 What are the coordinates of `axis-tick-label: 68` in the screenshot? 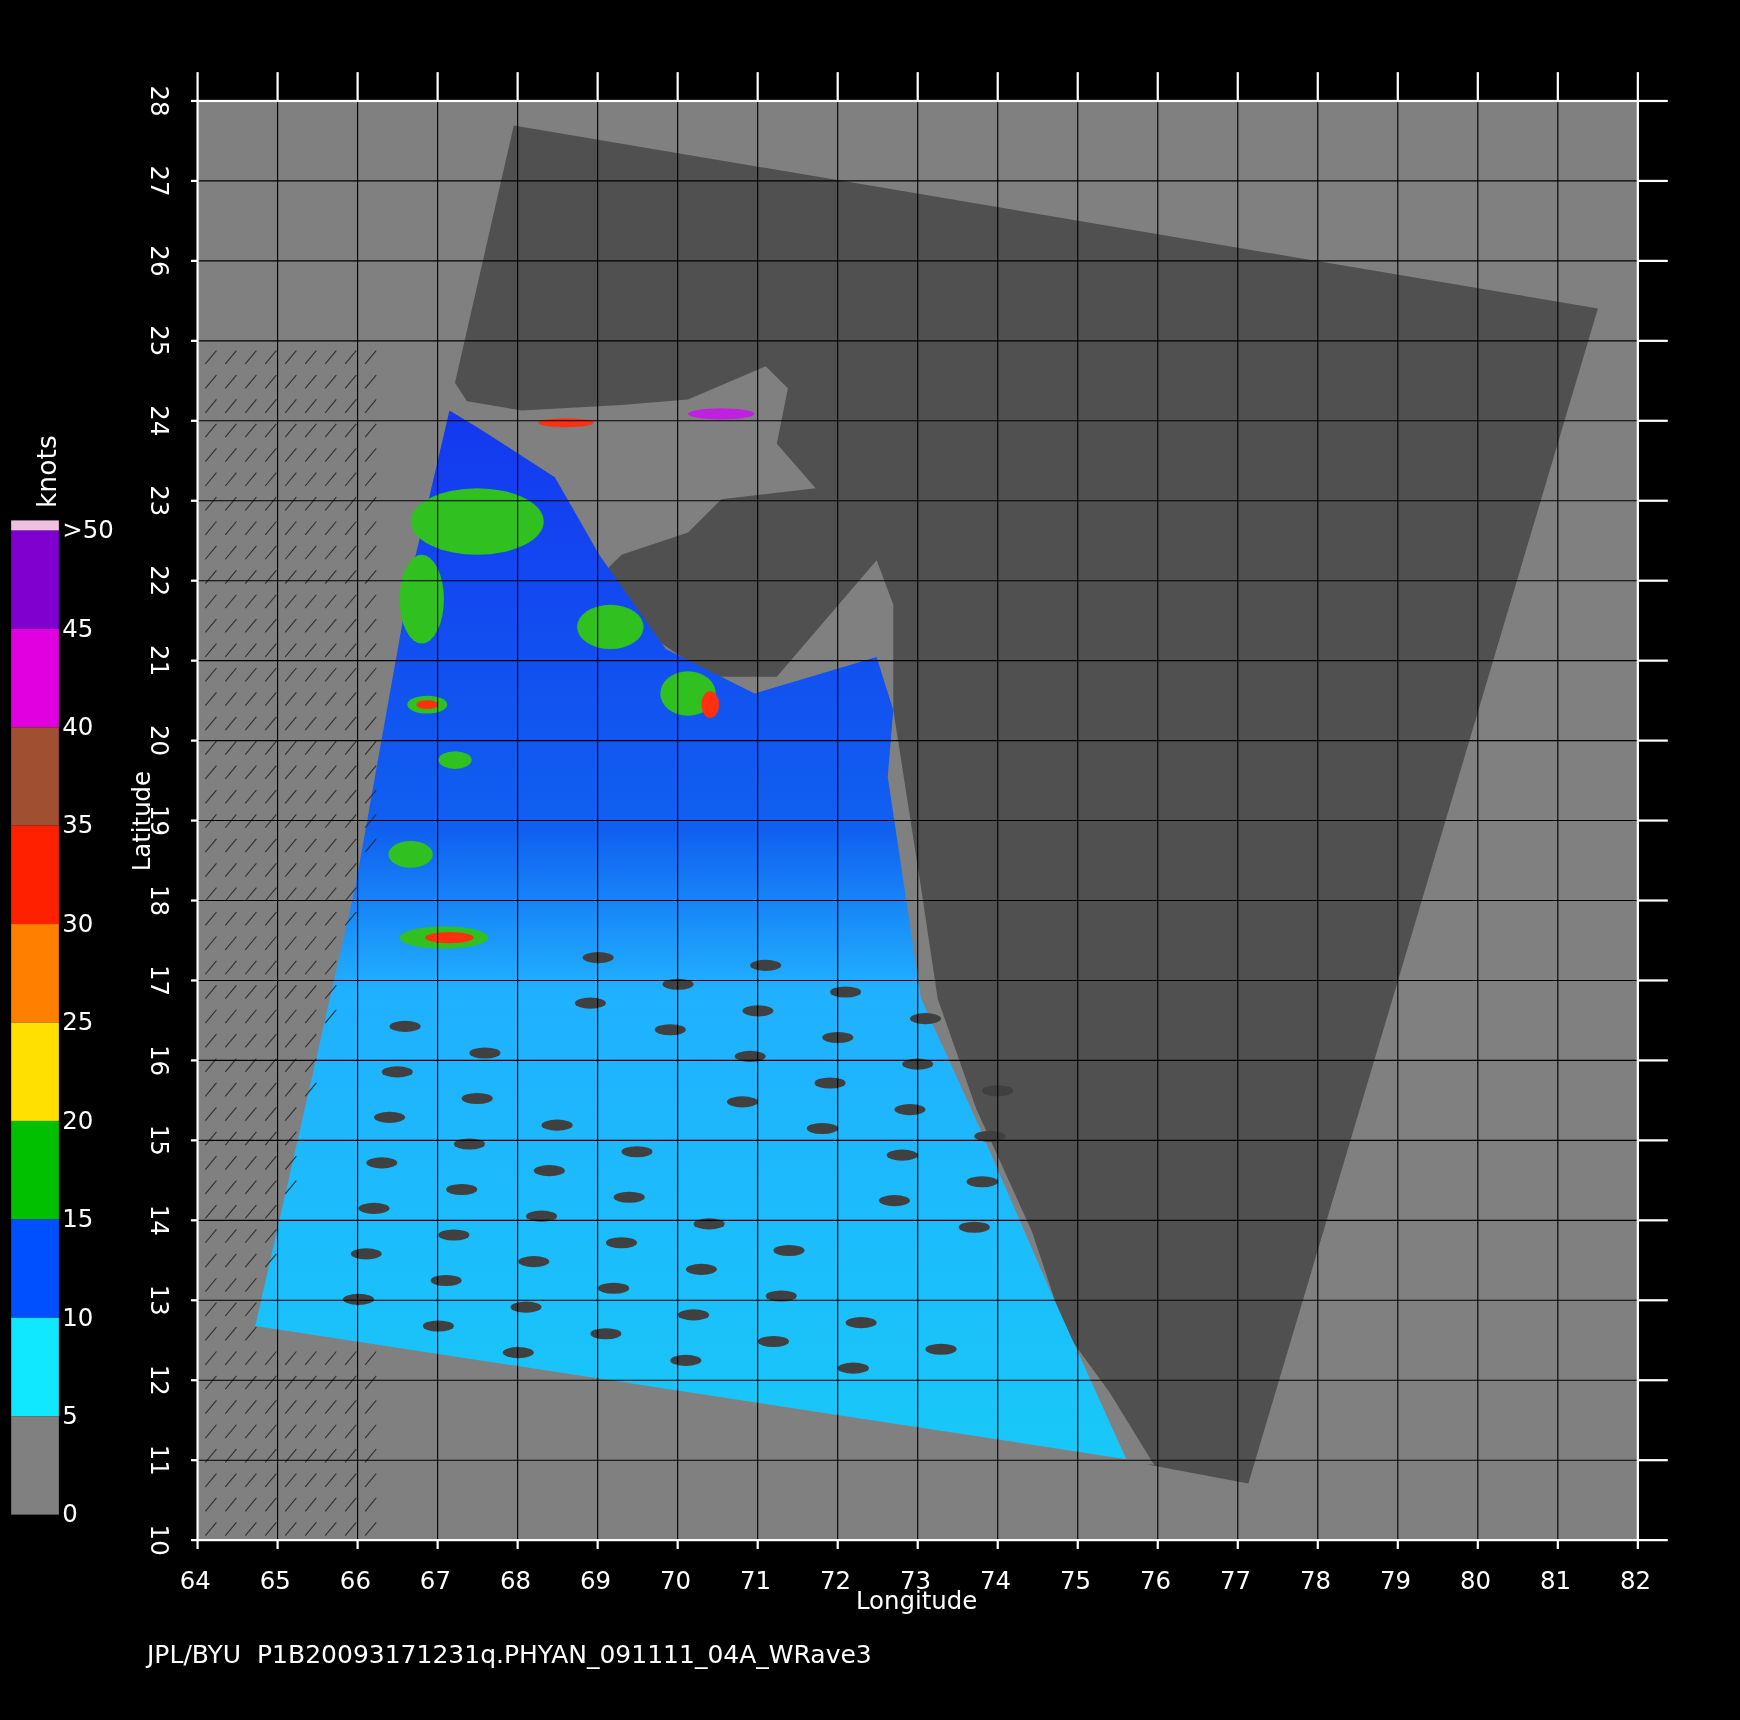 It's located at (515, 1580).